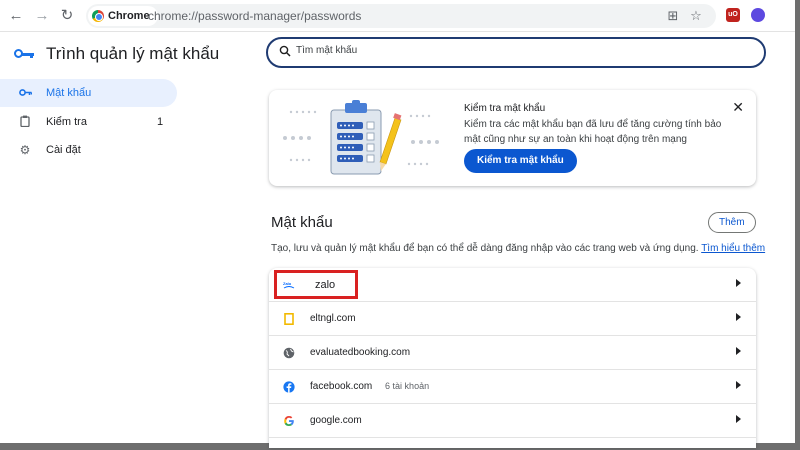  I want to click on password-item-eltngl: eltngl.com, so click(512, 319).